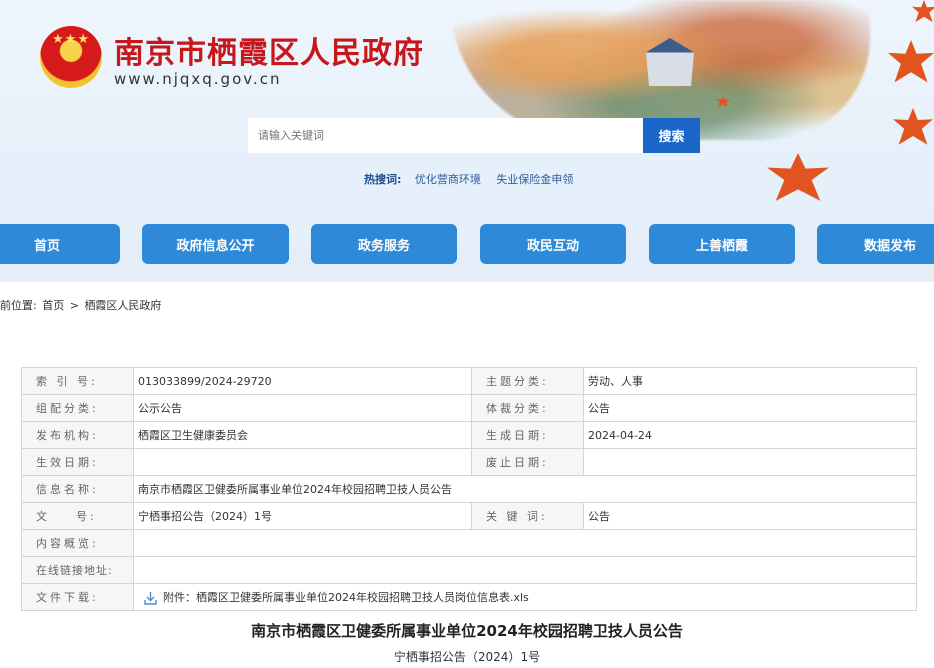  What do you see at coordinates (525, 570) in the screenshot?
I see `link-value` at bounding box center [525, 570].